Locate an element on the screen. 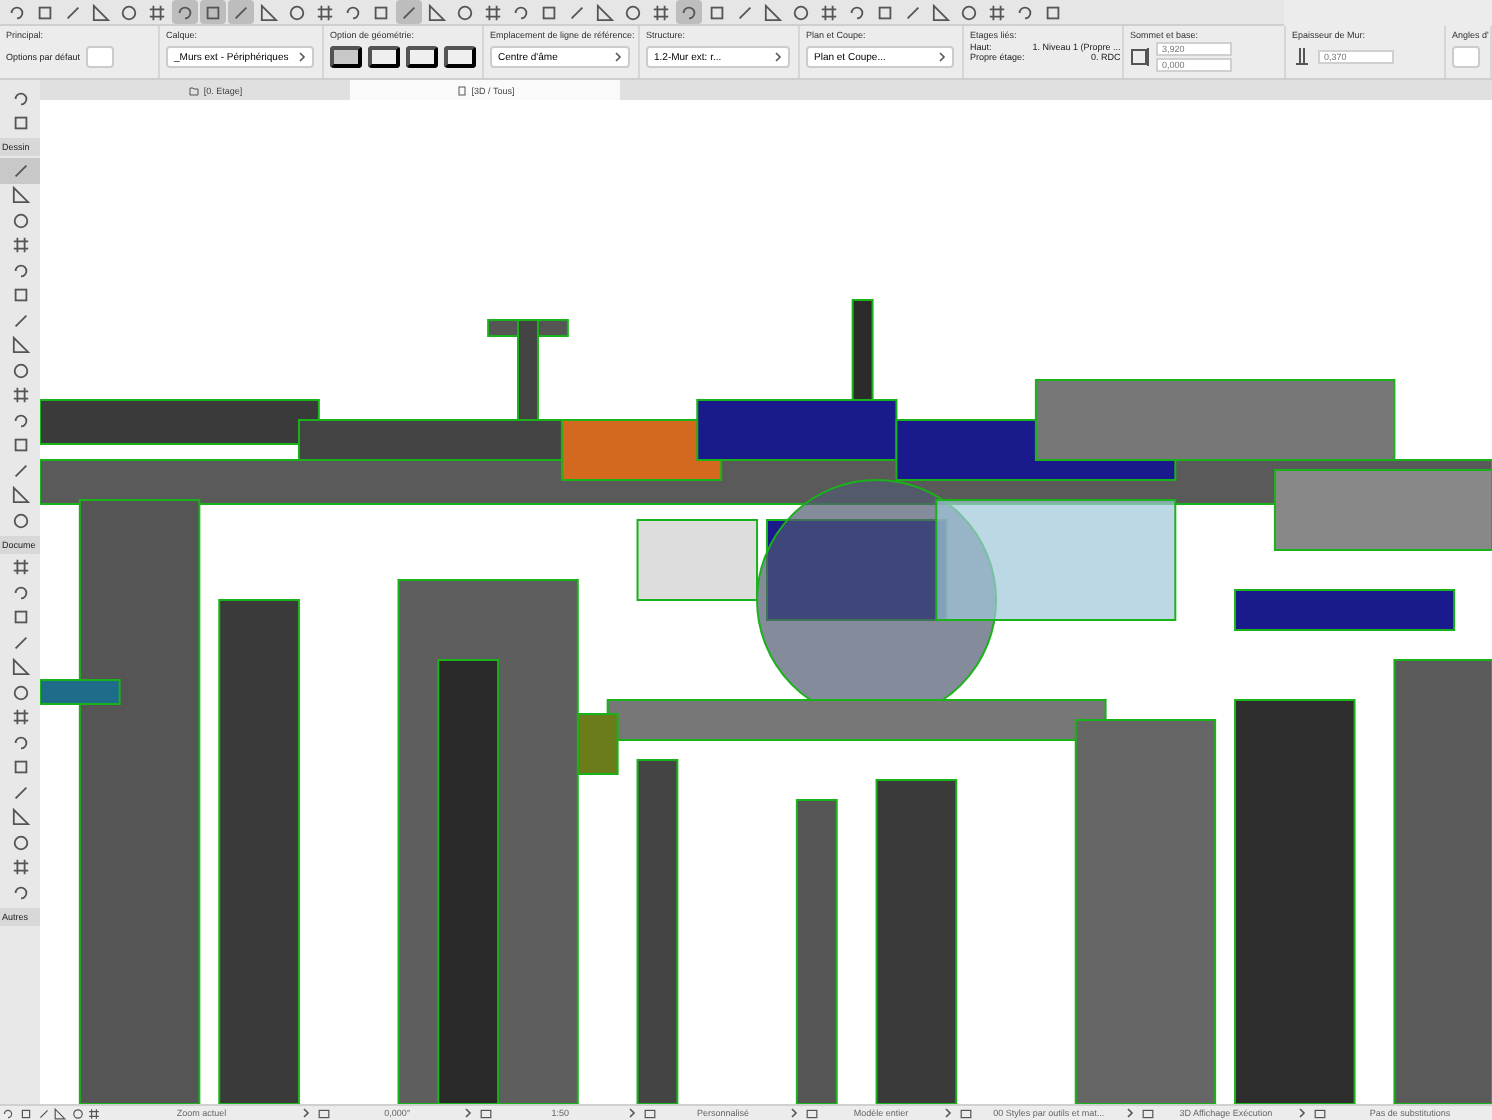 Image resolution: width=1492 pixels, height=1120 pixels. undo-icon is located at coordinates (8, 1113).